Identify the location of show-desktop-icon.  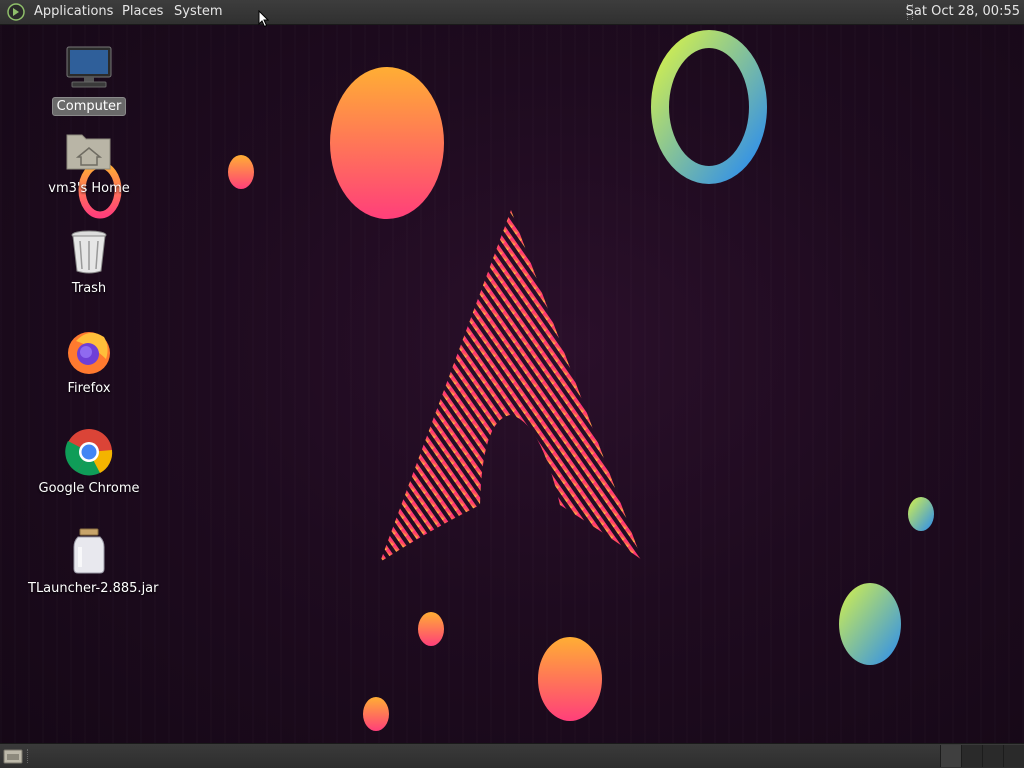
(13, 756).